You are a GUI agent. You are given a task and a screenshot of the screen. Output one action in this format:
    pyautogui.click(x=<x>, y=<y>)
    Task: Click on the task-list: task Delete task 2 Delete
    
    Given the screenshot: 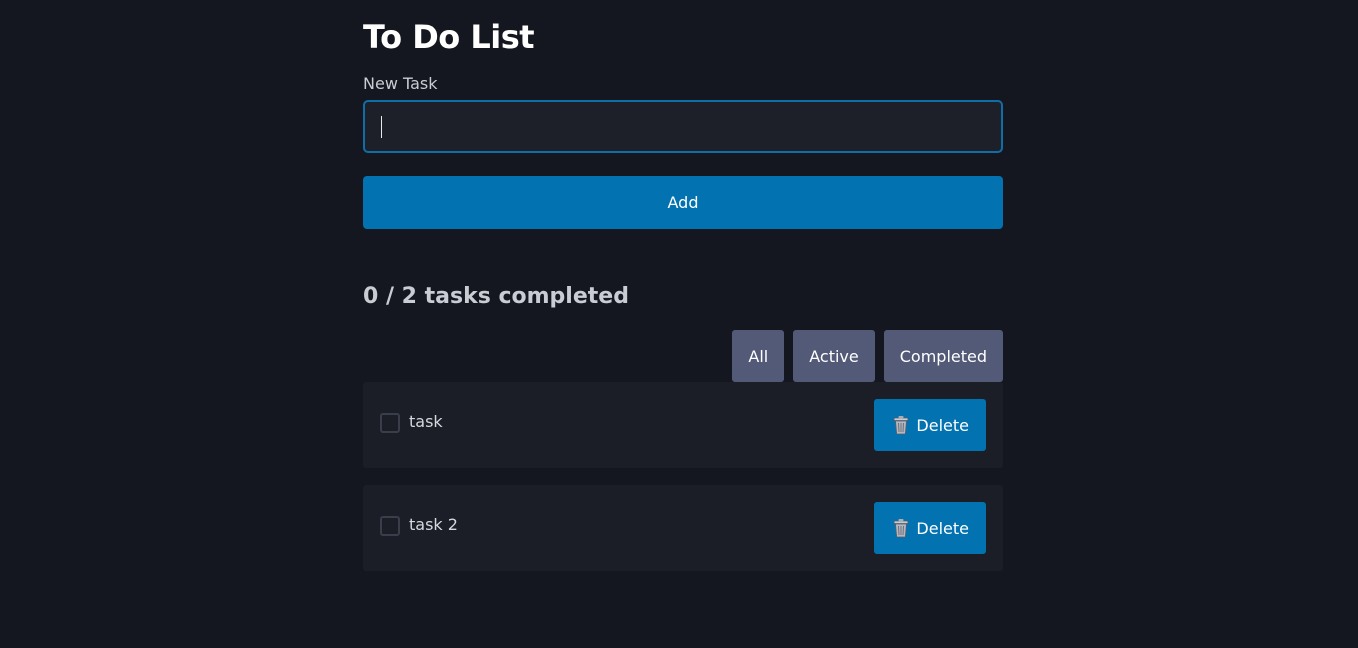 What is the action you would take?
    pyautogui.click(x=683, y=485)
    